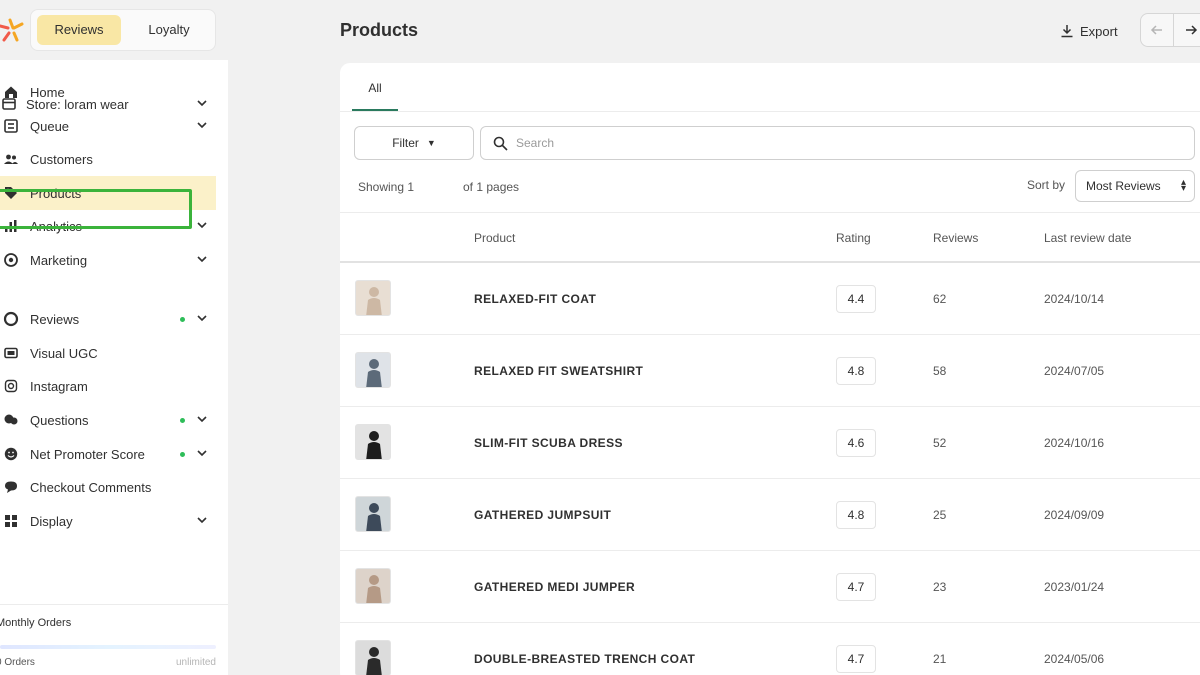 The height and width of the screenshot is (675, 1200). I want to click on monthly-orders-limit: unlimited, so click(195, 662).